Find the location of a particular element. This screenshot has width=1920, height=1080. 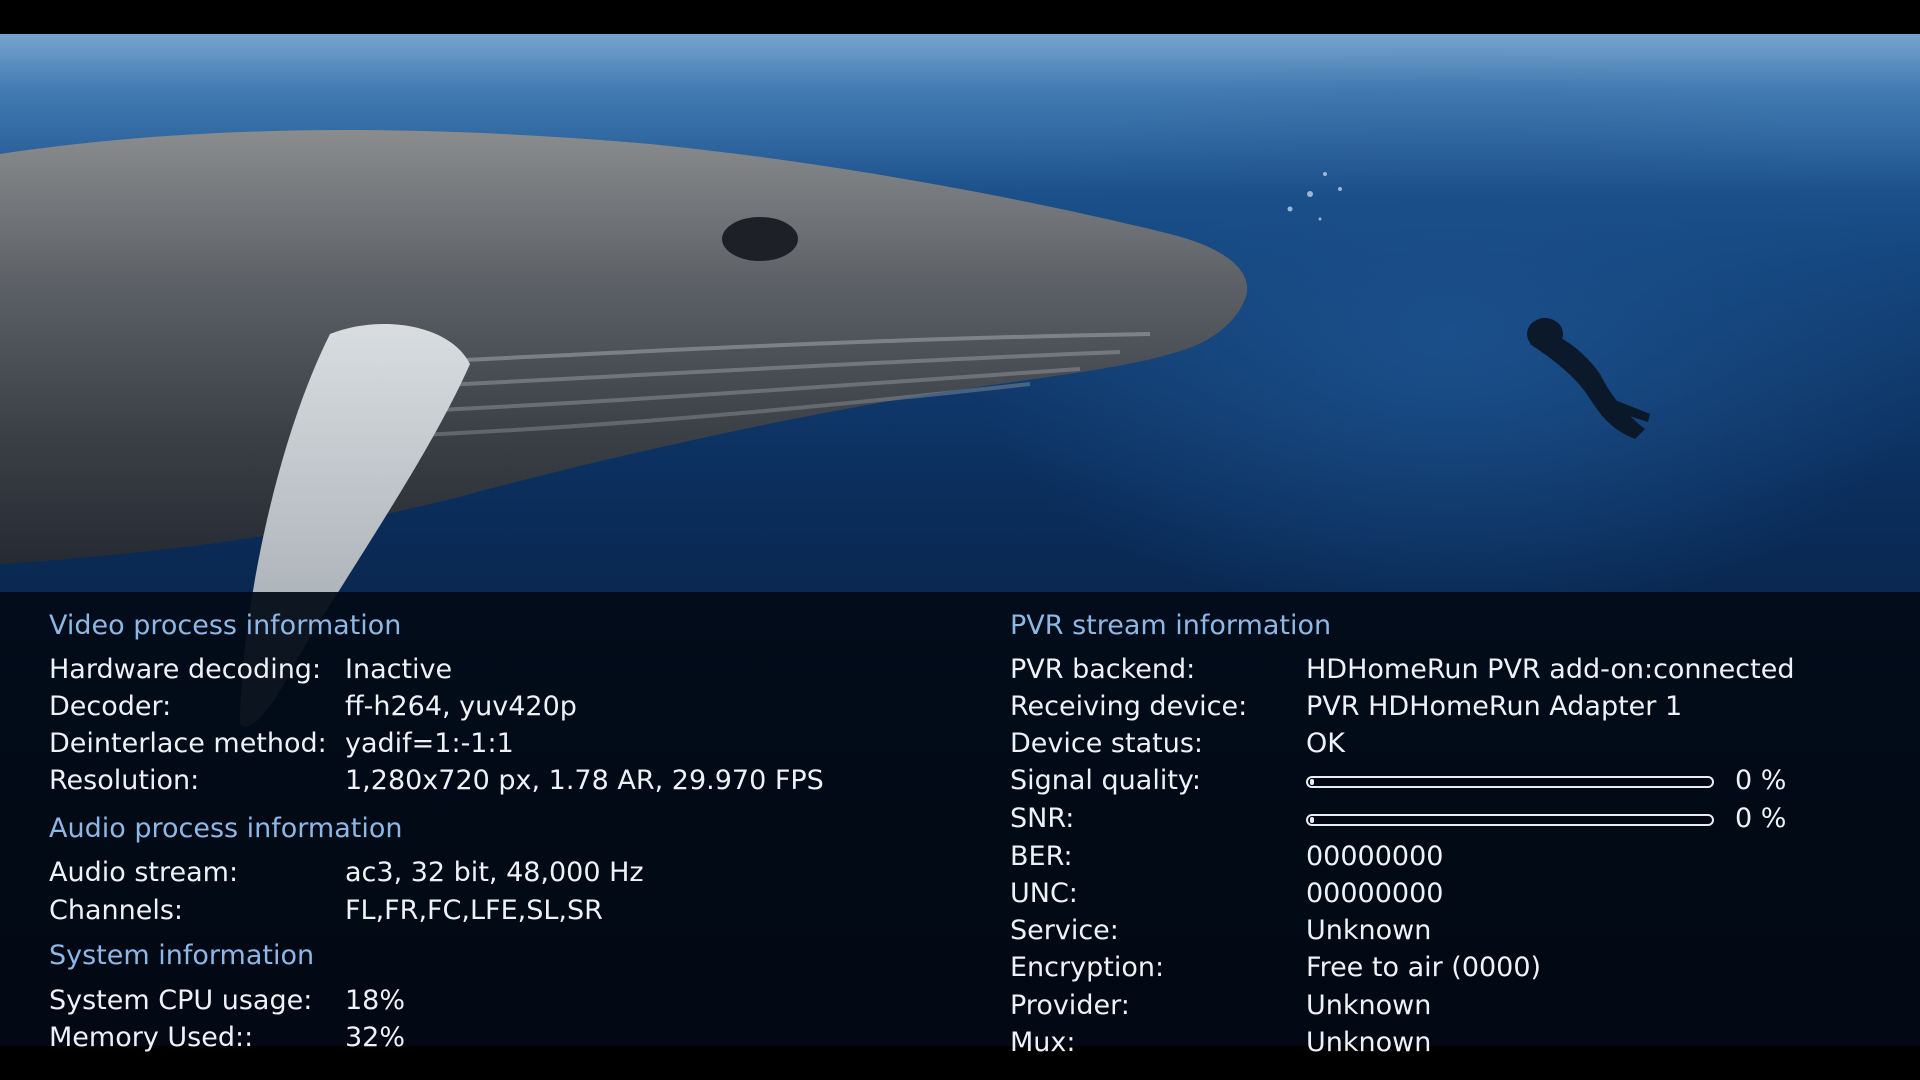

row-label: Encryption: is located at coordinates (1087, 967).